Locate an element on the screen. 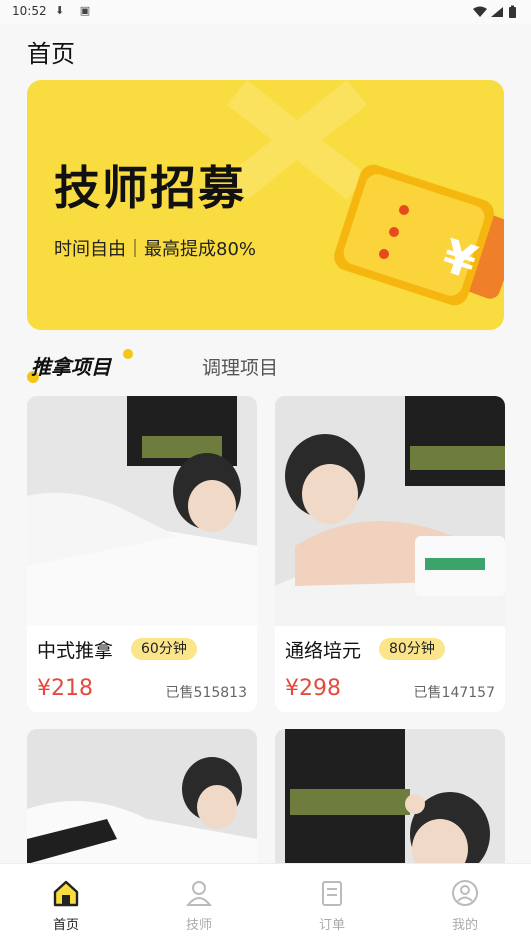 The width and height of the screenshot is (531, 944). nav-profile: 我的 is located at coordinates (465, 905).